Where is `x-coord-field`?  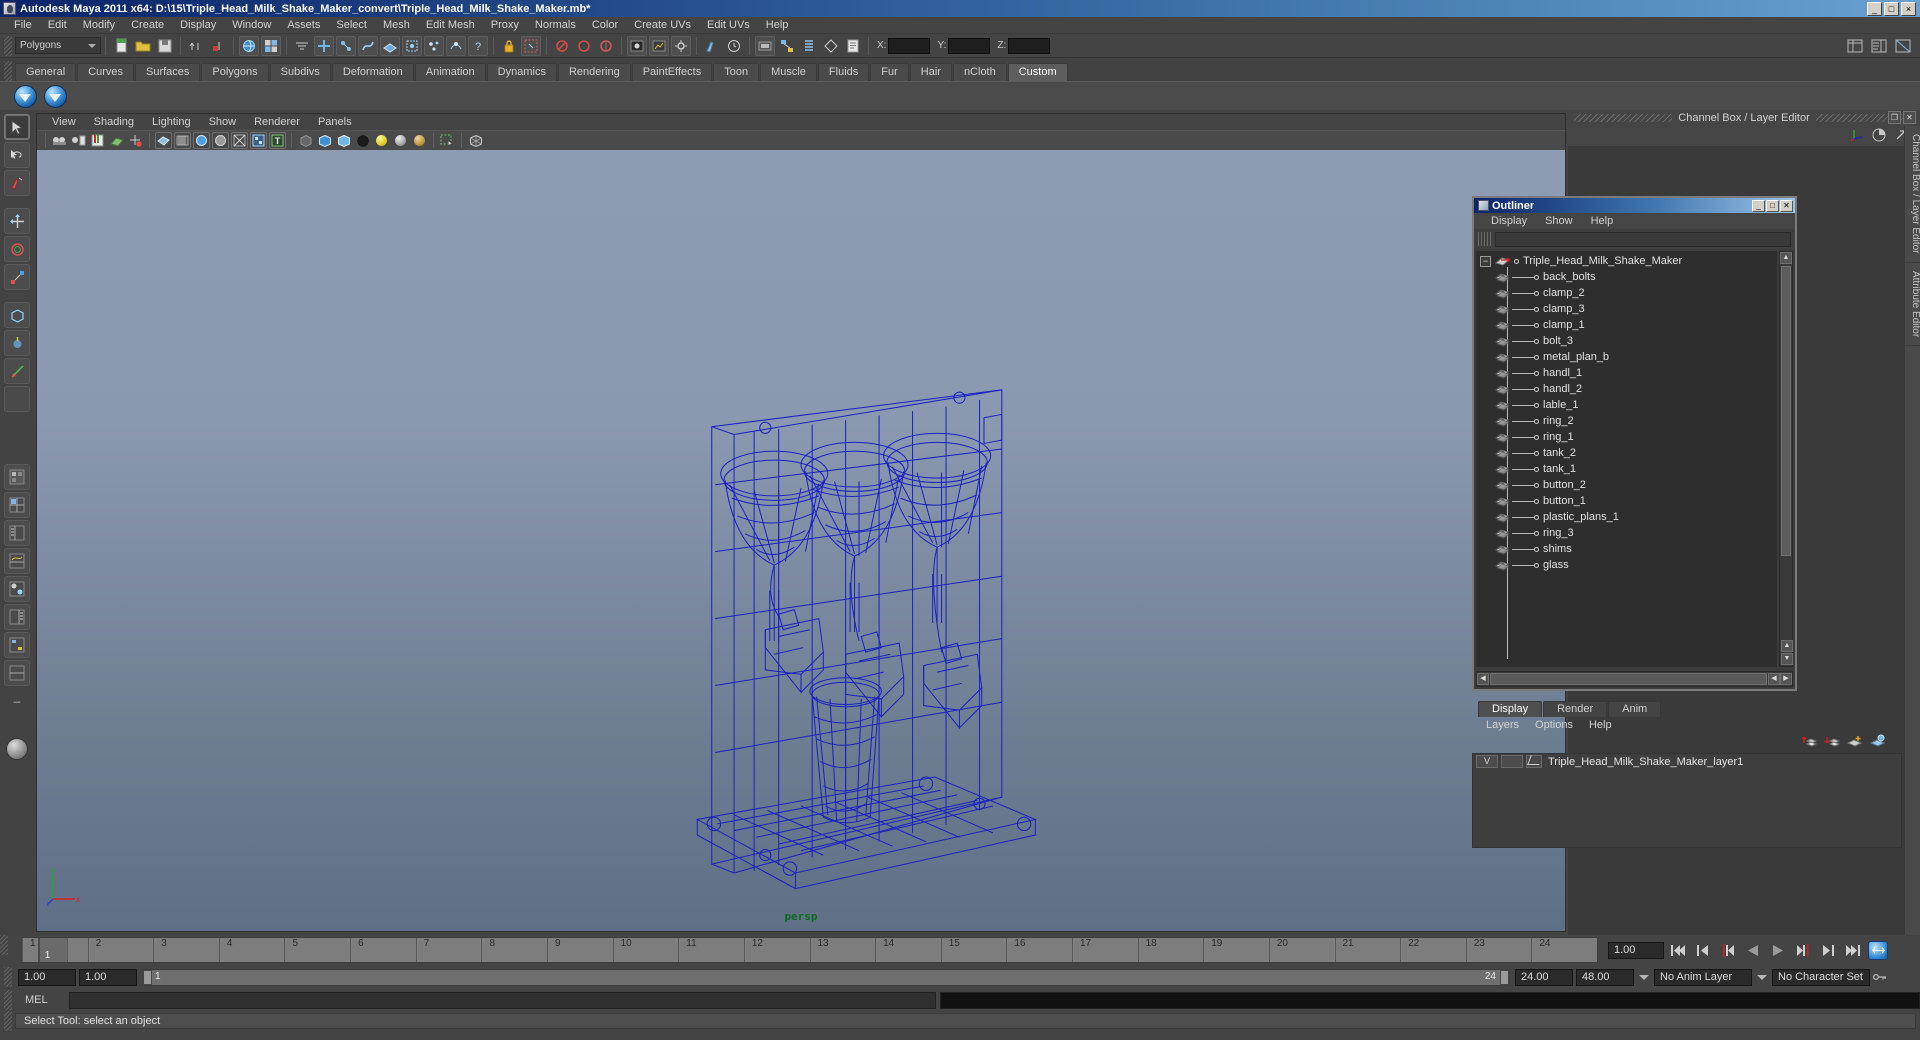 x-coord-field is located at coordinates (909, 45).